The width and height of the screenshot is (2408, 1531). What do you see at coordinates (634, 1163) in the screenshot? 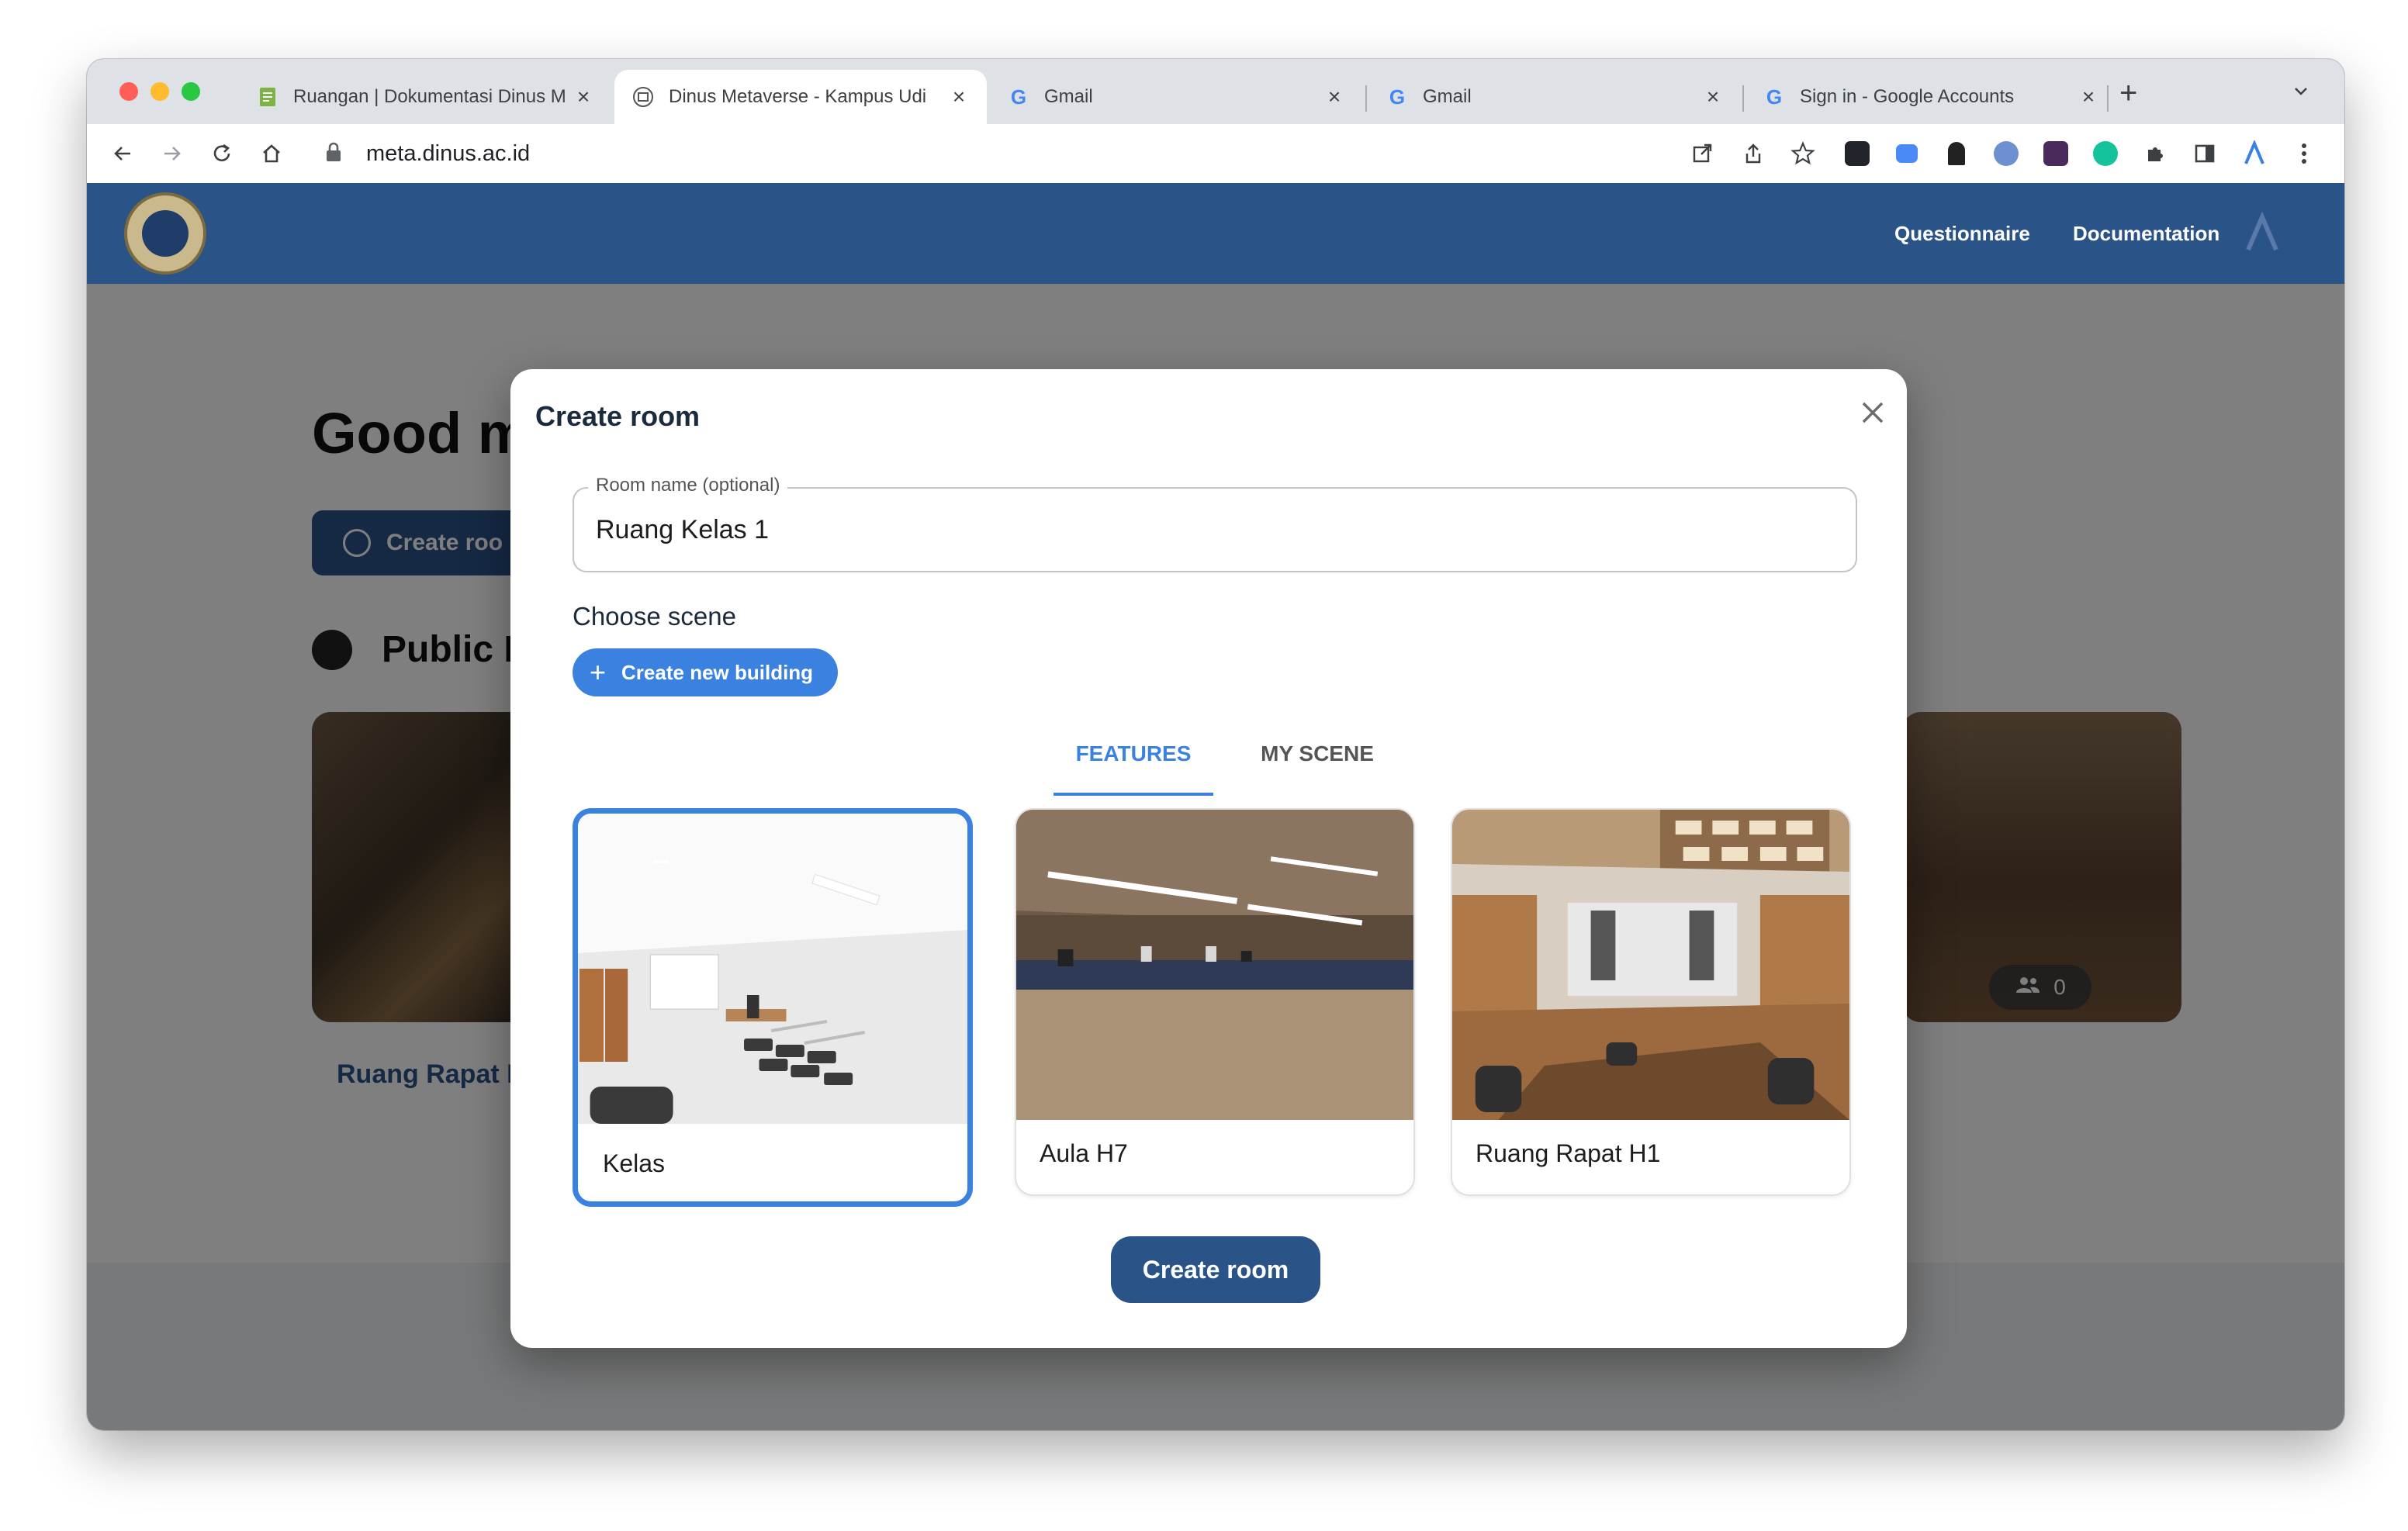
I see `scene-name: Kelas` at bounding box center [634, 1163].